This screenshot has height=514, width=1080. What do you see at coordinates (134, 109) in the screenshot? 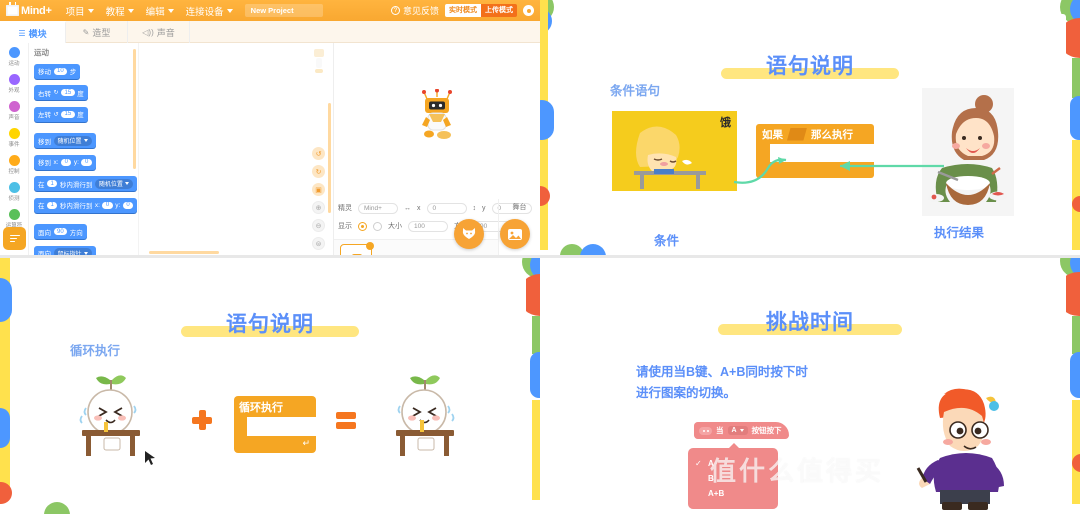
I see `palette-scrollbar` at bounding box center [134, 109].